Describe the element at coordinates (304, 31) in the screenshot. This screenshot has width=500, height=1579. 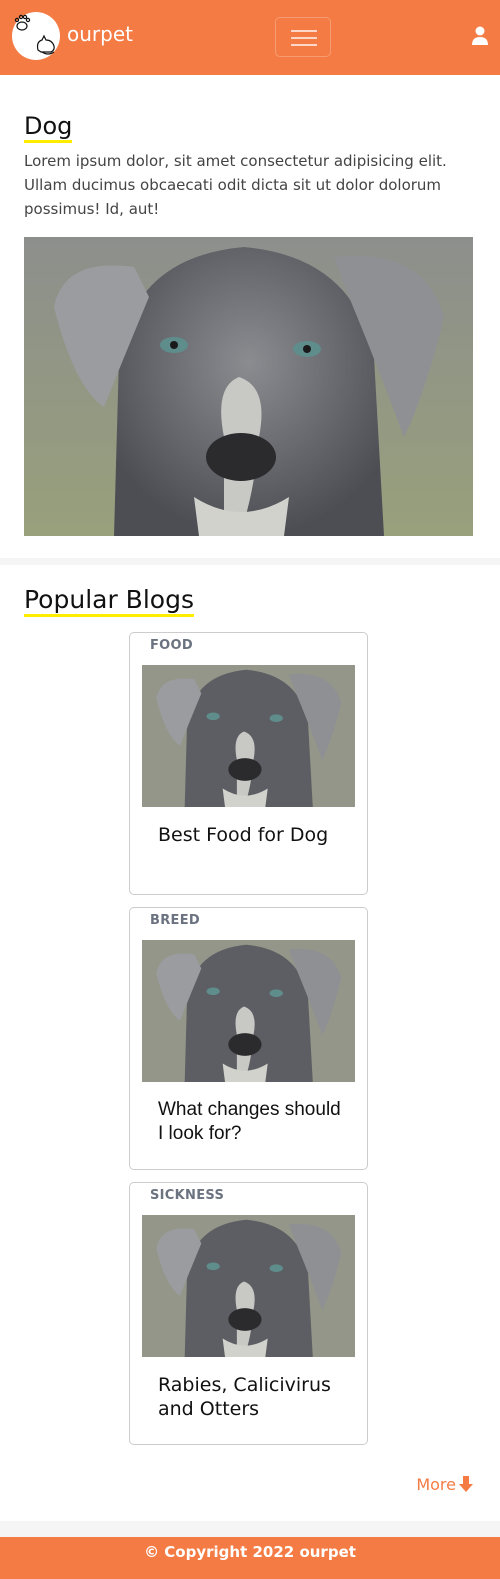
I see `hamburger-icon` at that location.